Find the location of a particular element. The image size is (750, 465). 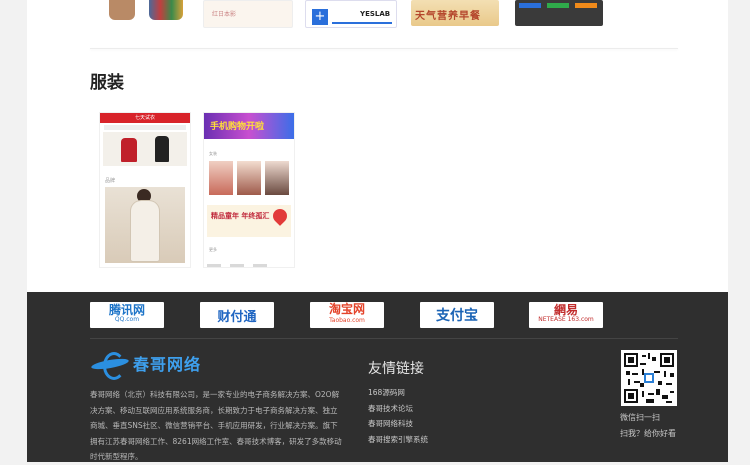

footer-divider is located at coordinates (384, 338).